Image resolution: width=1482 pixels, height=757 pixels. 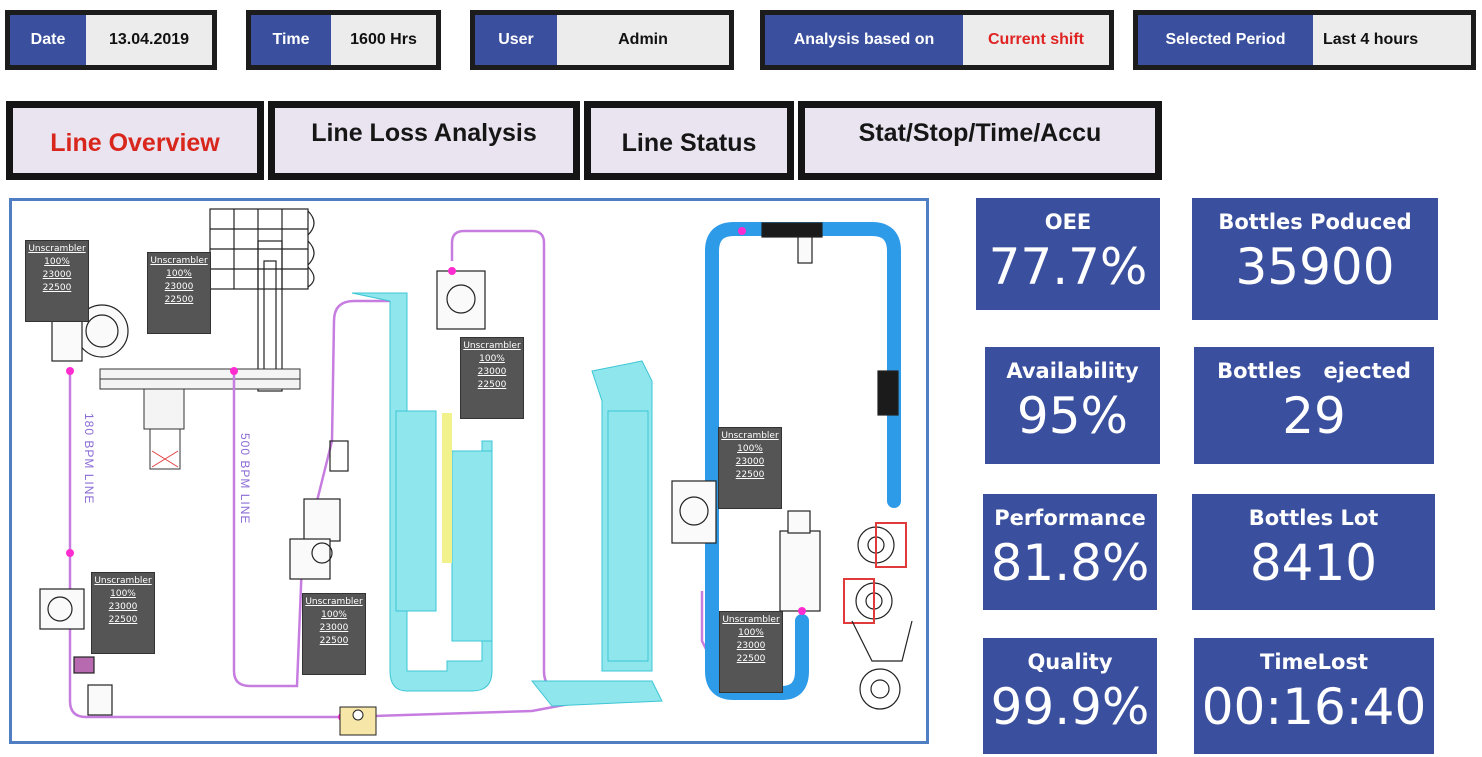 What do you see at coordinates (878, 616) in the screenshot?
I see `case-packer-machines` at bounding box center [878, 616].